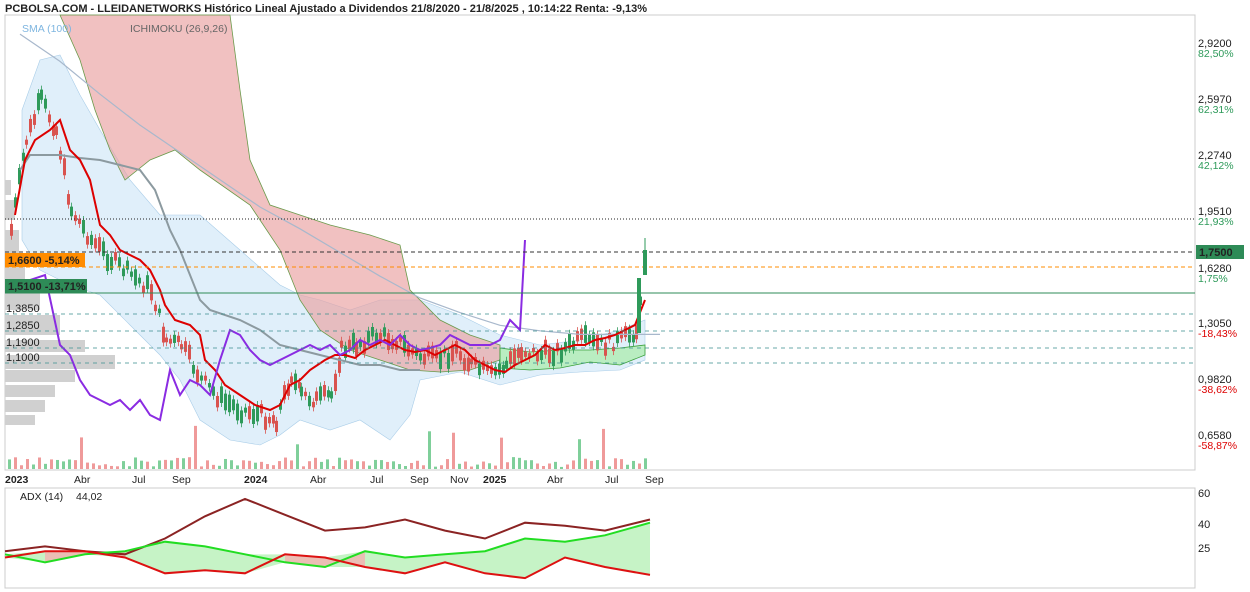 The width and height of the screenshot is (1250, 592). I want to click on label-1-1900: 1,1900, so click(23, 343).